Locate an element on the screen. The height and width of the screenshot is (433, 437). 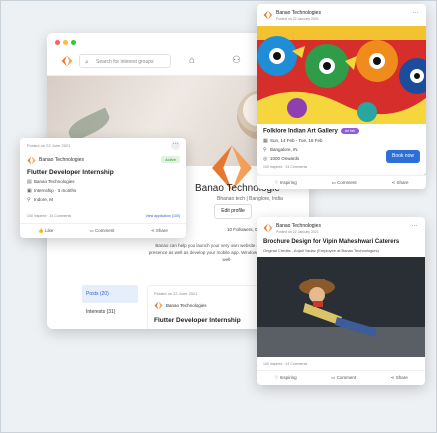
like-label: Like is located at coordinates (49, 230).